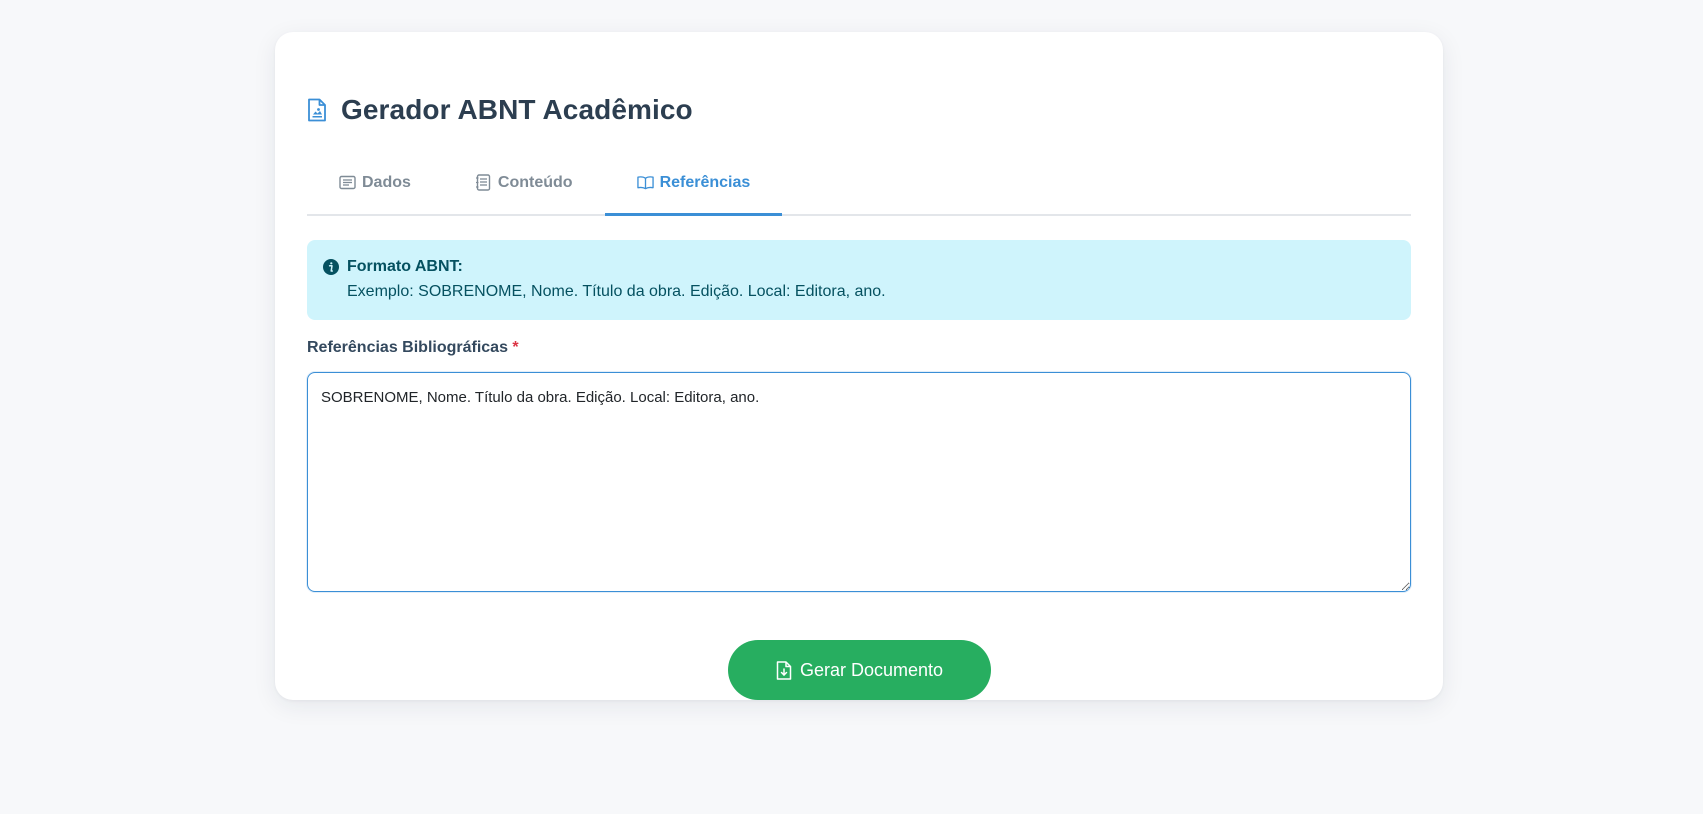 The image size is (1703, 814). Describe the element at coordinates (515, 347) in the screenshot. I see `required-mark: *` at that location.